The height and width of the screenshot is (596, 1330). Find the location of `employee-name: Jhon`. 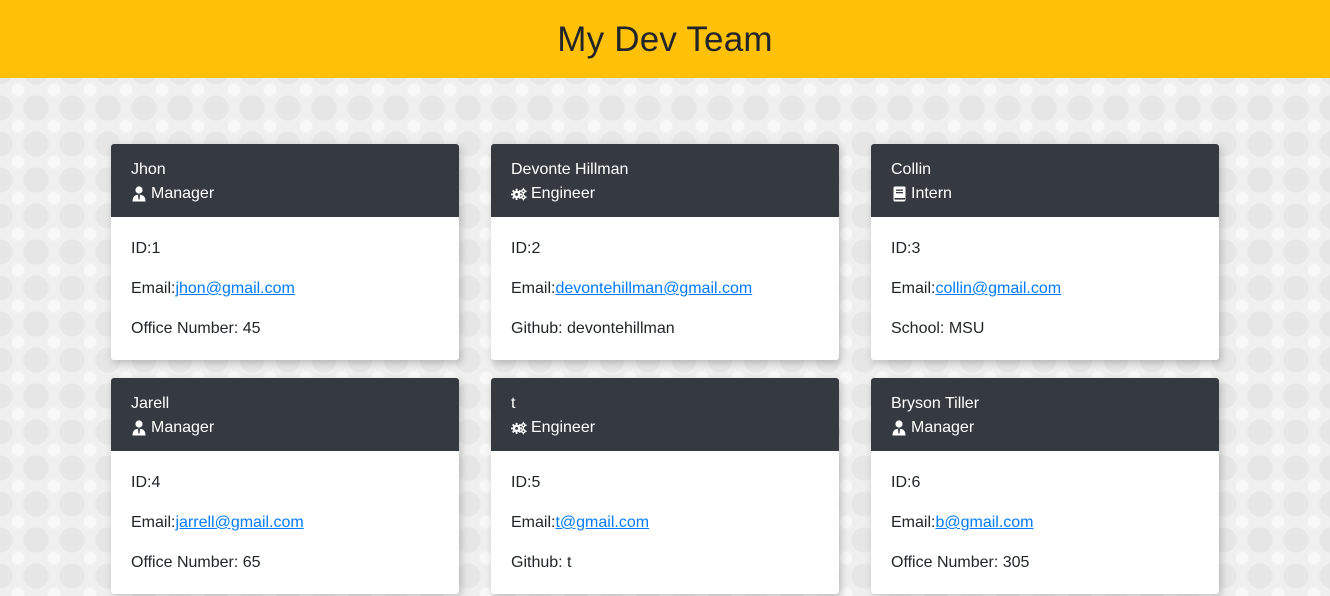

employee-name: Jhon is located at coordinates (148, 169).